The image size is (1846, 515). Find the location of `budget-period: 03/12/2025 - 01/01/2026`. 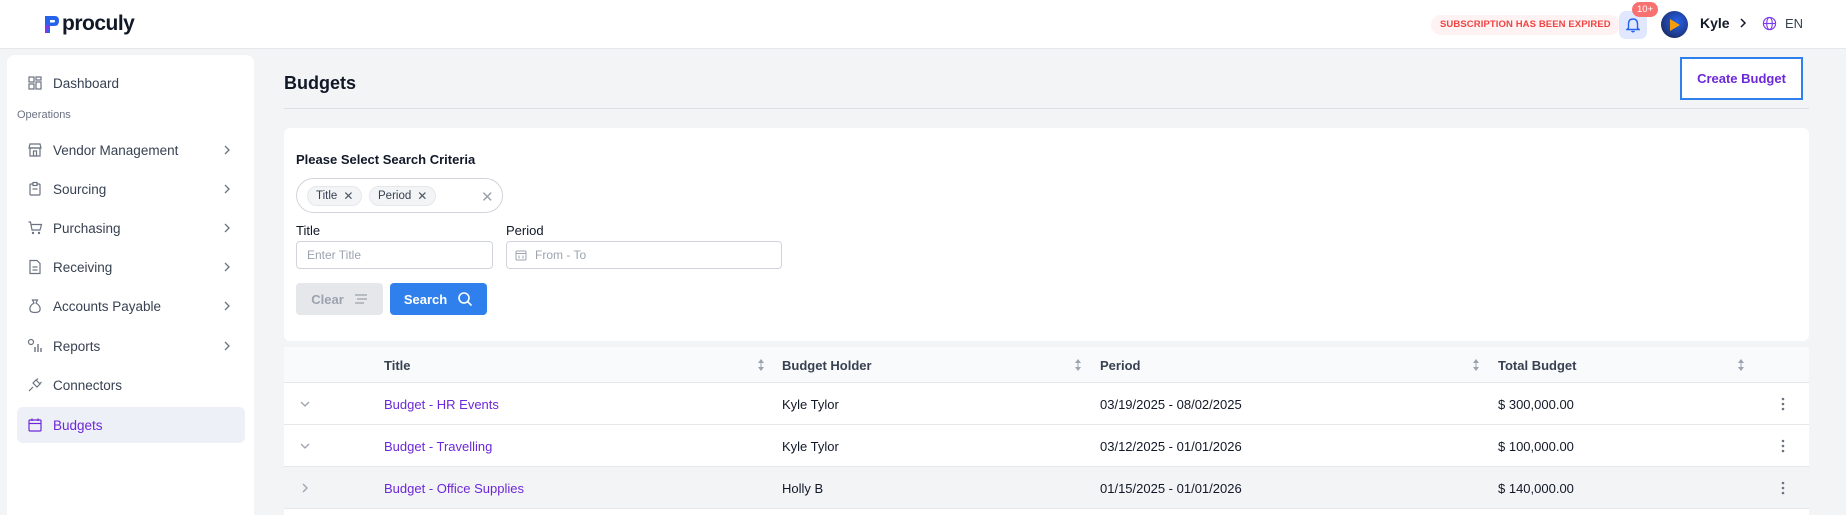

budget-period: 03/12/2025 - 01/01/2026 is located at coordinates (1171, 446).